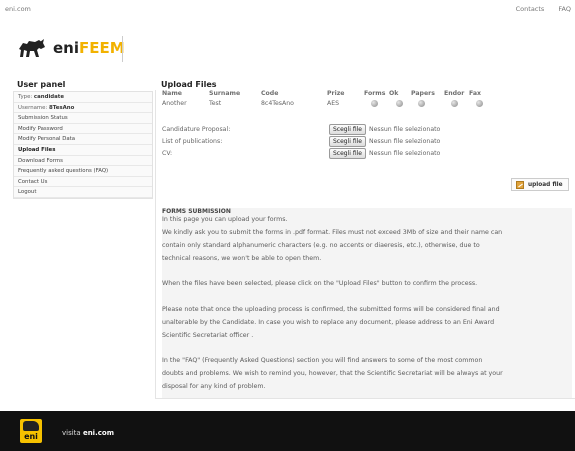  Describe the element at coordinates (66, 48) in the screenshot. I see `logo-eni: eni` at that location.